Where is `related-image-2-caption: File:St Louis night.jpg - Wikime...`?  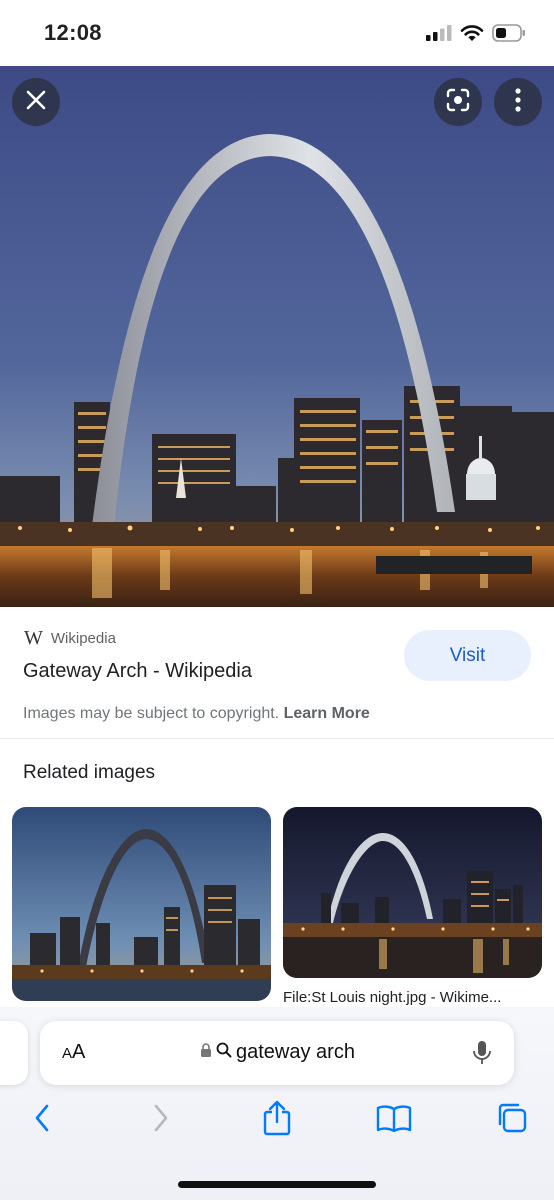 related-image-2-caption: File:St Louis night.jpg - Wikime... is located at coordinates (412, 997).